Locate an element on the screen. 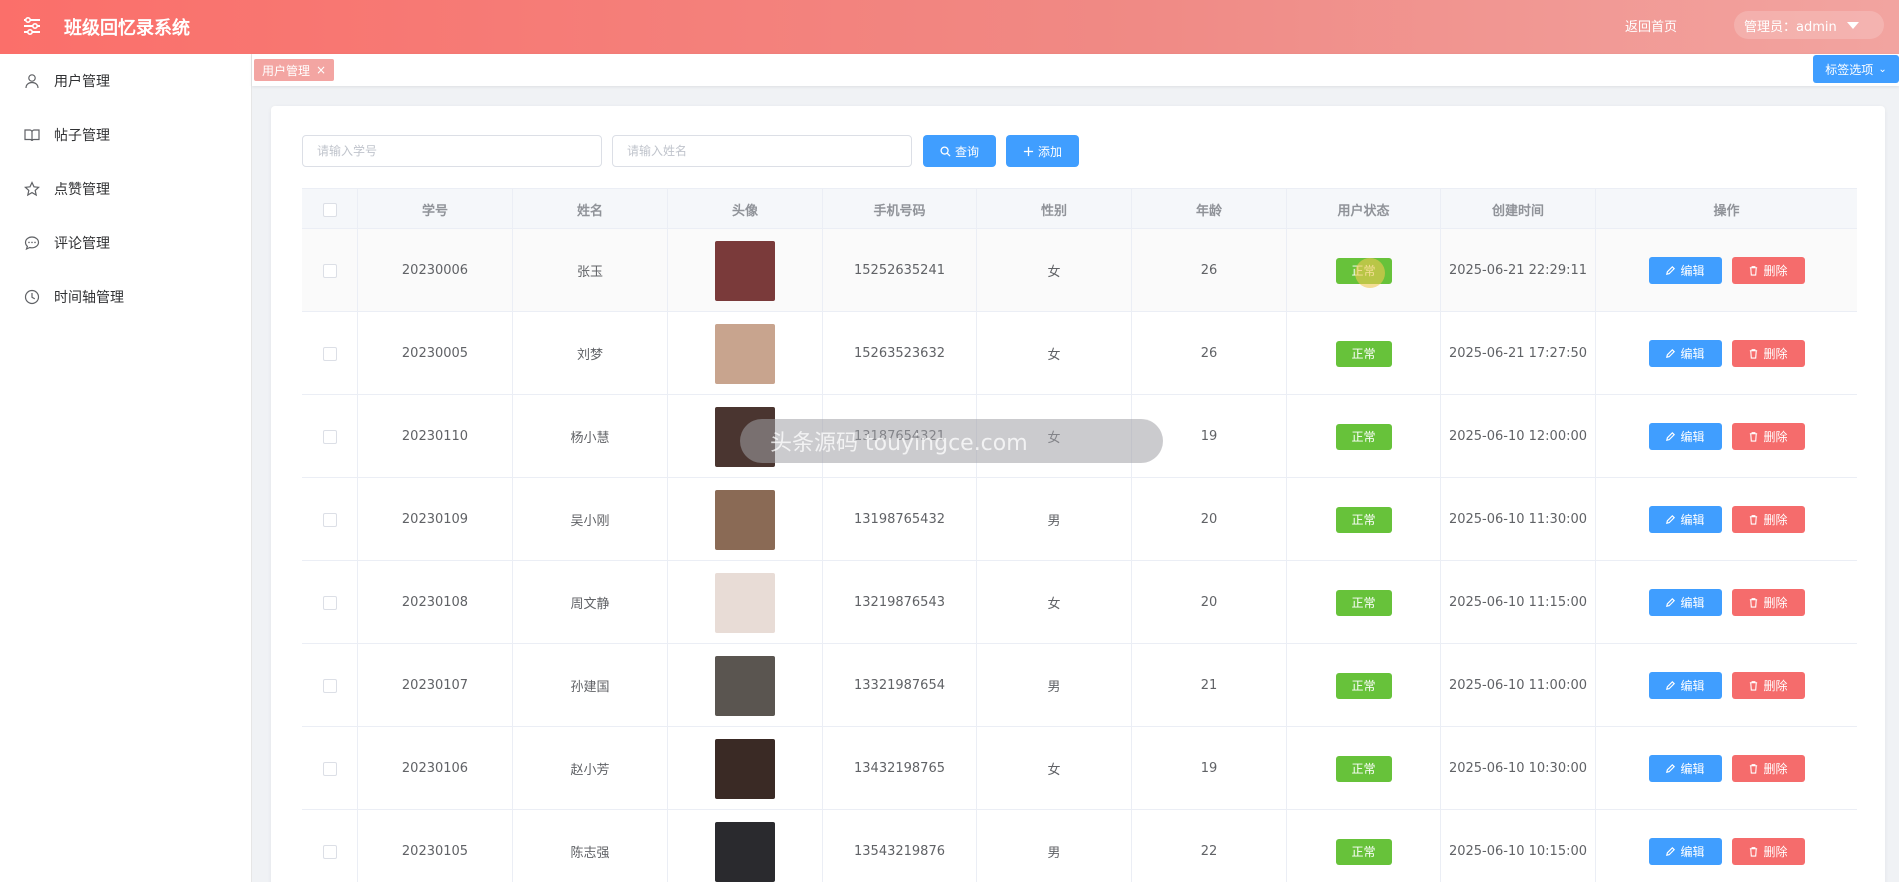  select-all-checkbox is located at coordinates (329, 209).